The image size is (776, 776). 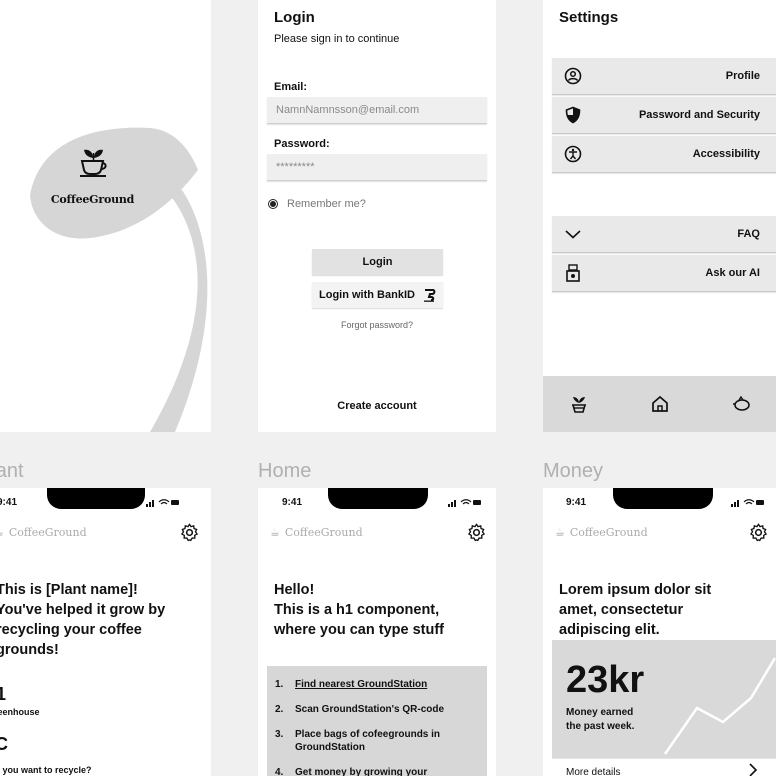 I want to click on accessibility-icon, so click(x=573, y=154).